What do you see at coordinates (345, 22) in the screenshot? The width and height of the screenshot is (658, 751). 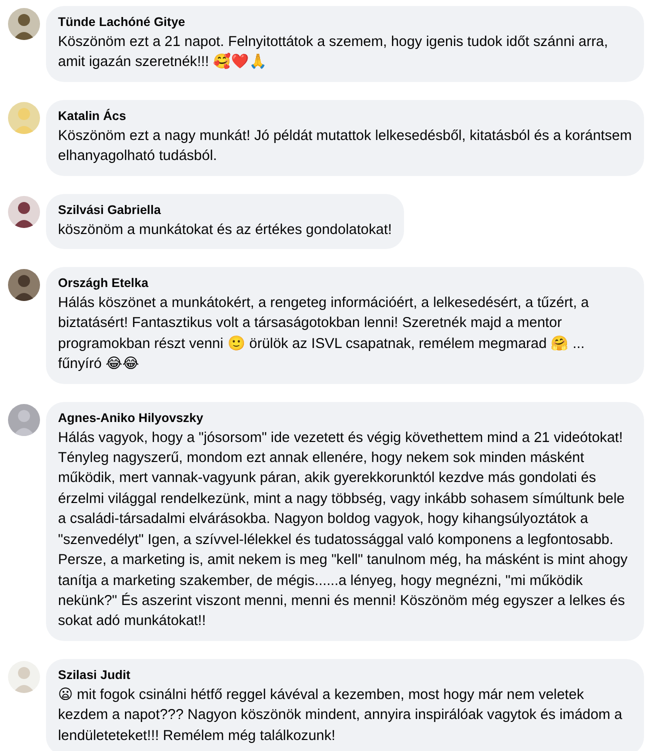 I see `comment-author: Tünde Lachóné Gitye` at bounding box center [345, 22].